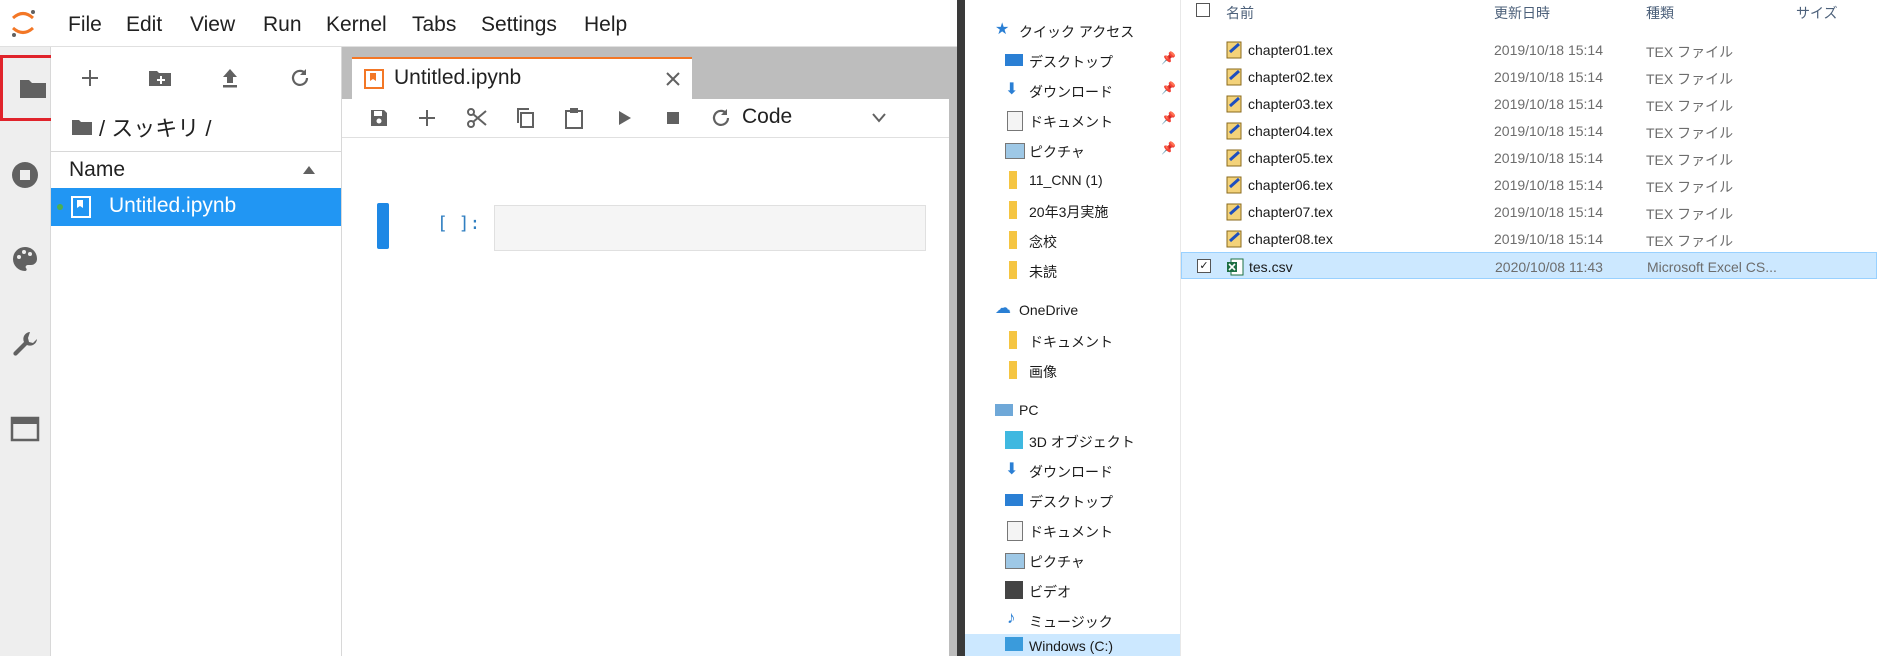  What do you see at coordinates (1817, 13) in the screenshot?
I see `column-header-size: サイズ` at bounding box center [1817, 13].